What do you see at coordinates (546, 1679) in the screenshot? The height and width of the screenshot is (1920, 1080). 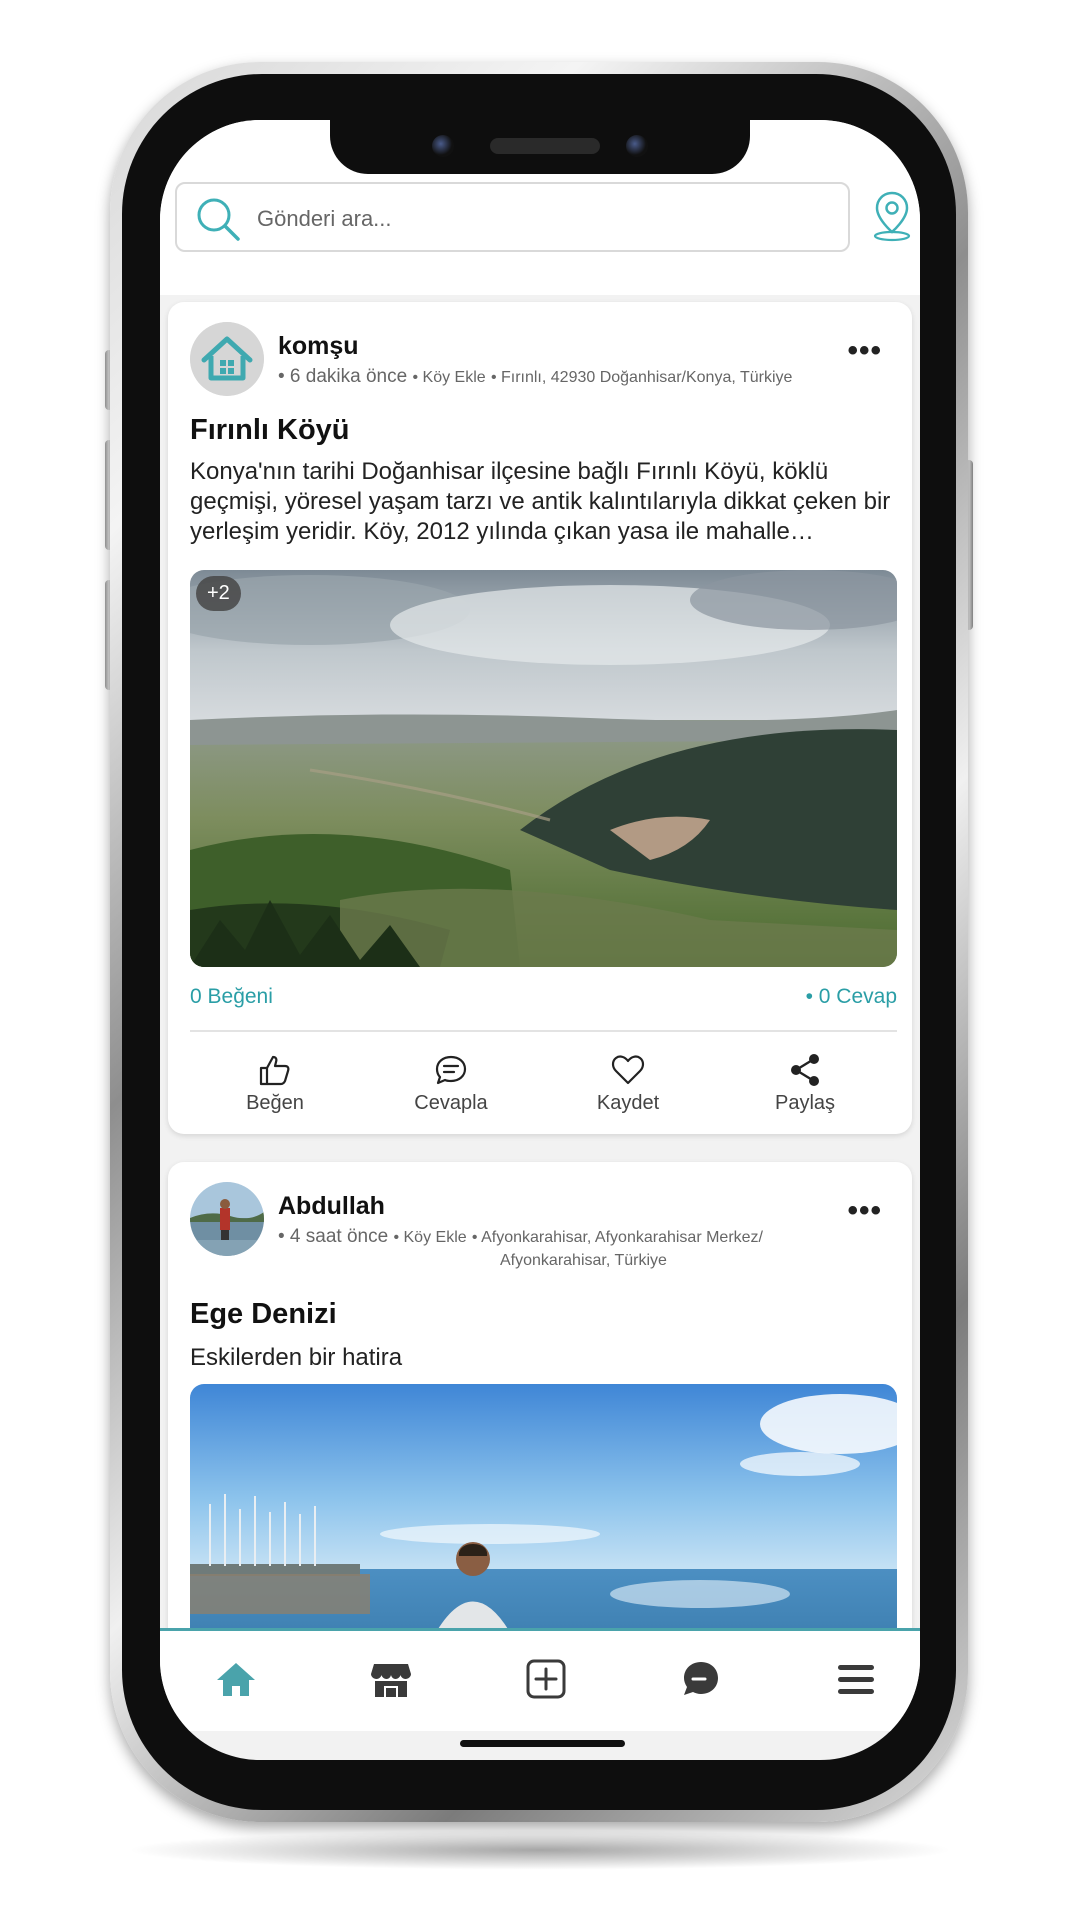 I see `add-post-icon` at bounding box center [546, 1679].